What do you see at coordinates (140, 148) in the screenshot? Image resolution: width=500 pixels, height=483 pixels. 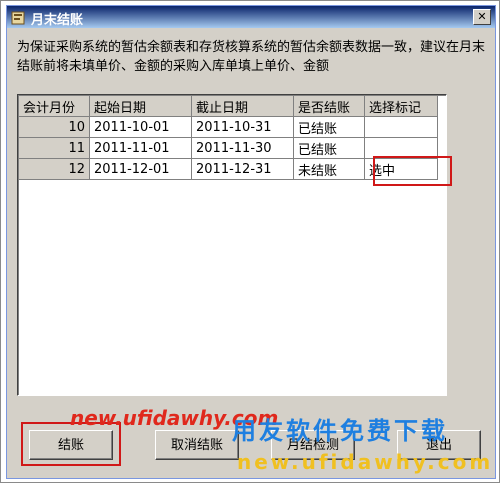 I see `cell-start-date: 2011-11-01` at bounding box center [140, 148].